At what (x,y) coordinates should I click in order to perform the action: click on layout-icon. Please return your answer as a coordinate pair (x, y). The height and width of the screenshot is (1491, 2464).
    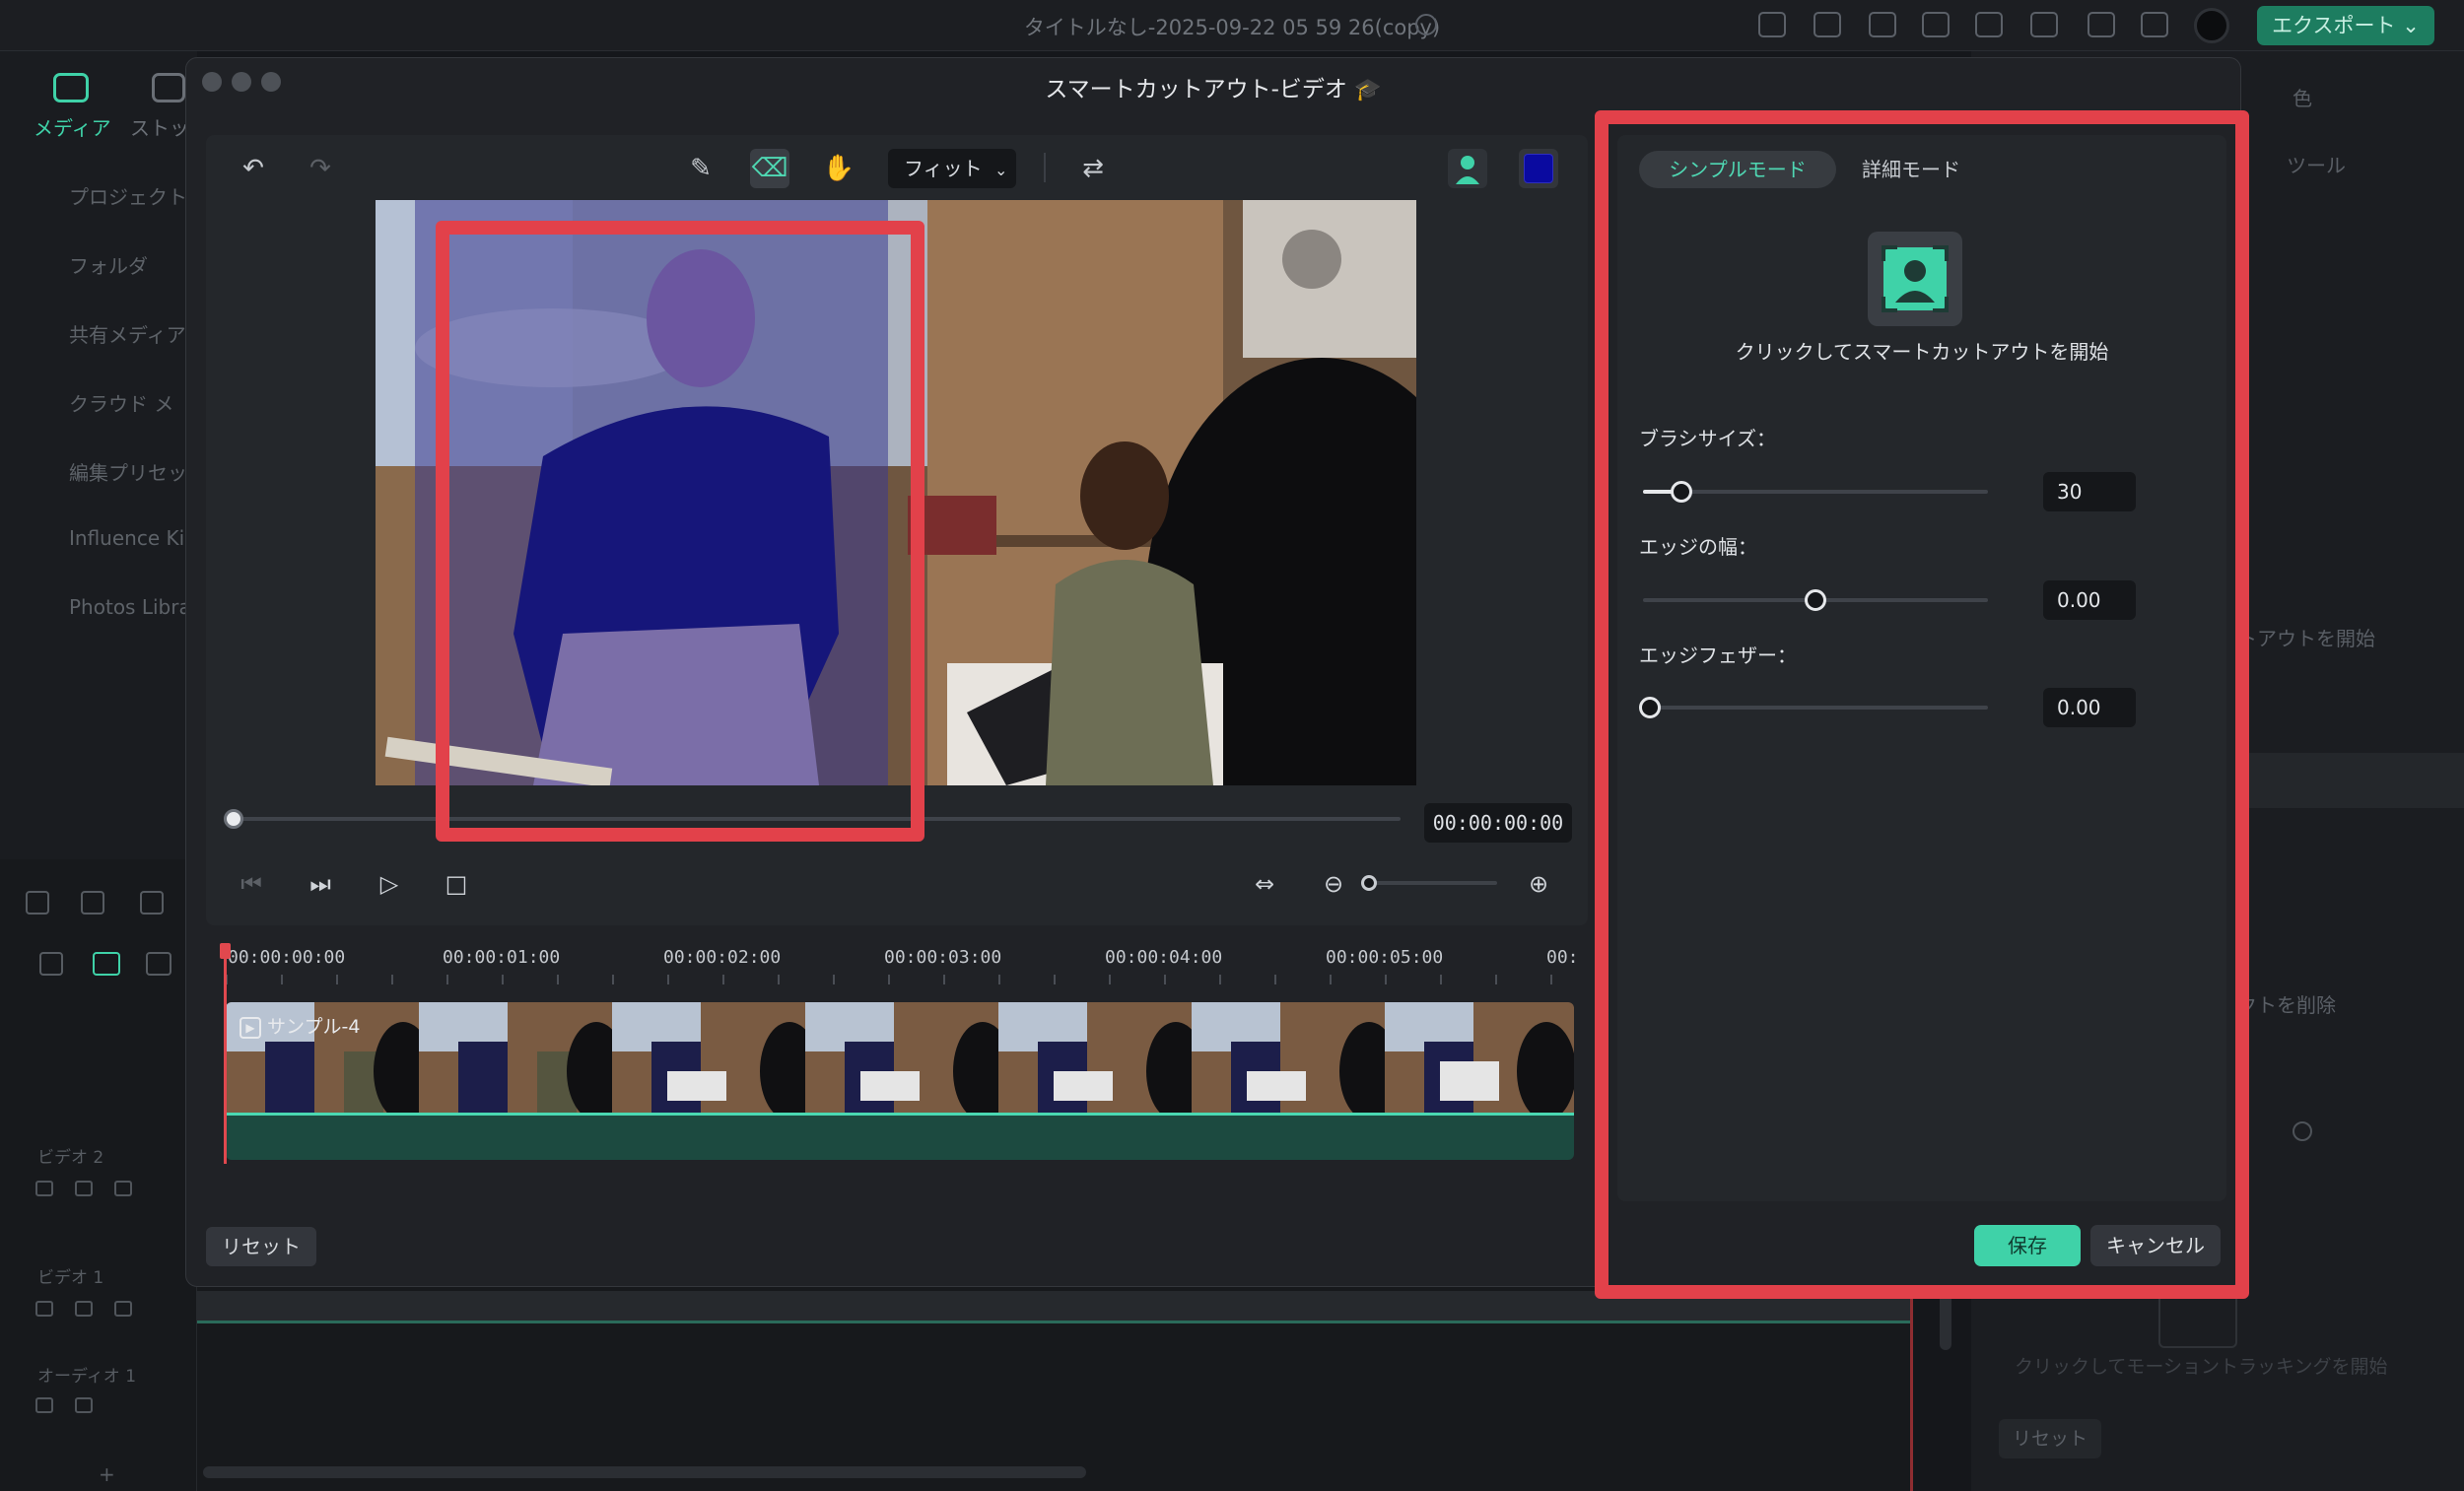
    Looking at the image, I should click on (1936, 24).